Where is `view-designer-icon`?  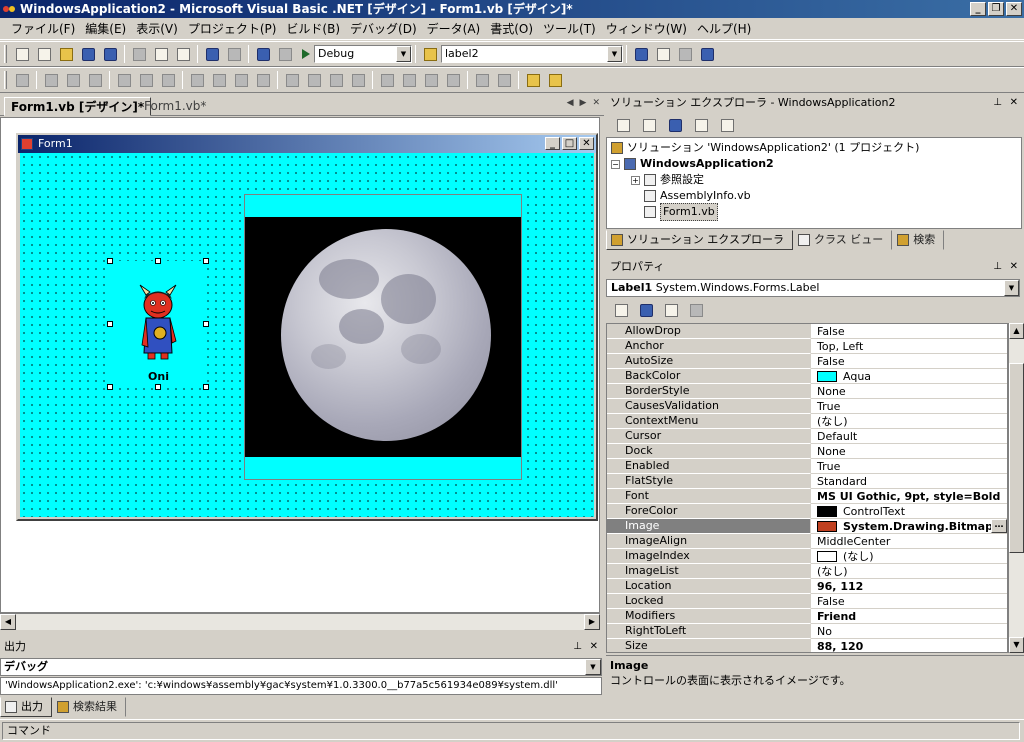
view-designer-icon is located at coordinates (649, 125).